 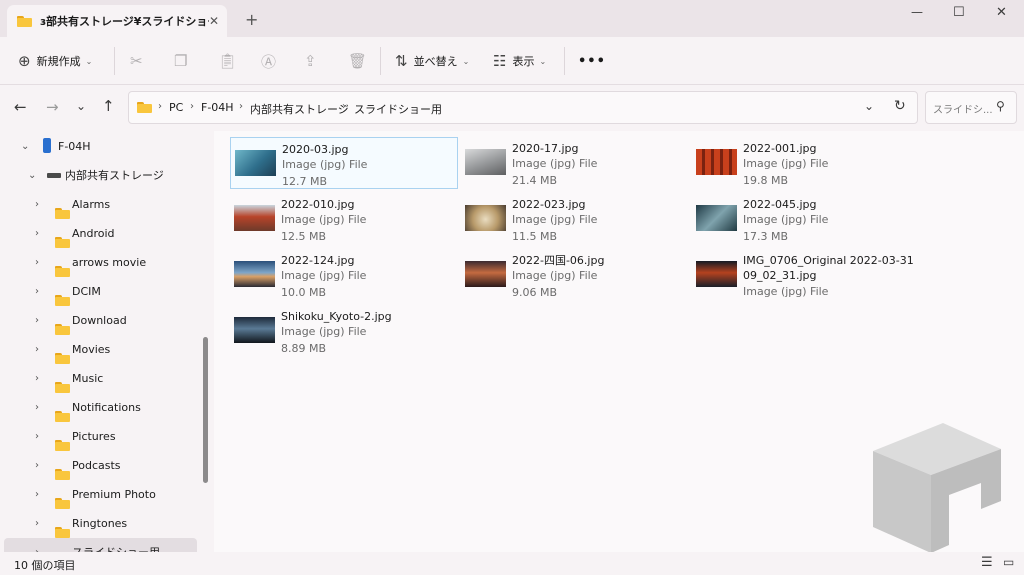 What do you see at coordinates (780, 204) in the screenshot?
I see `file-name: 2022-045.jpg` at bounding box center [780, 204].